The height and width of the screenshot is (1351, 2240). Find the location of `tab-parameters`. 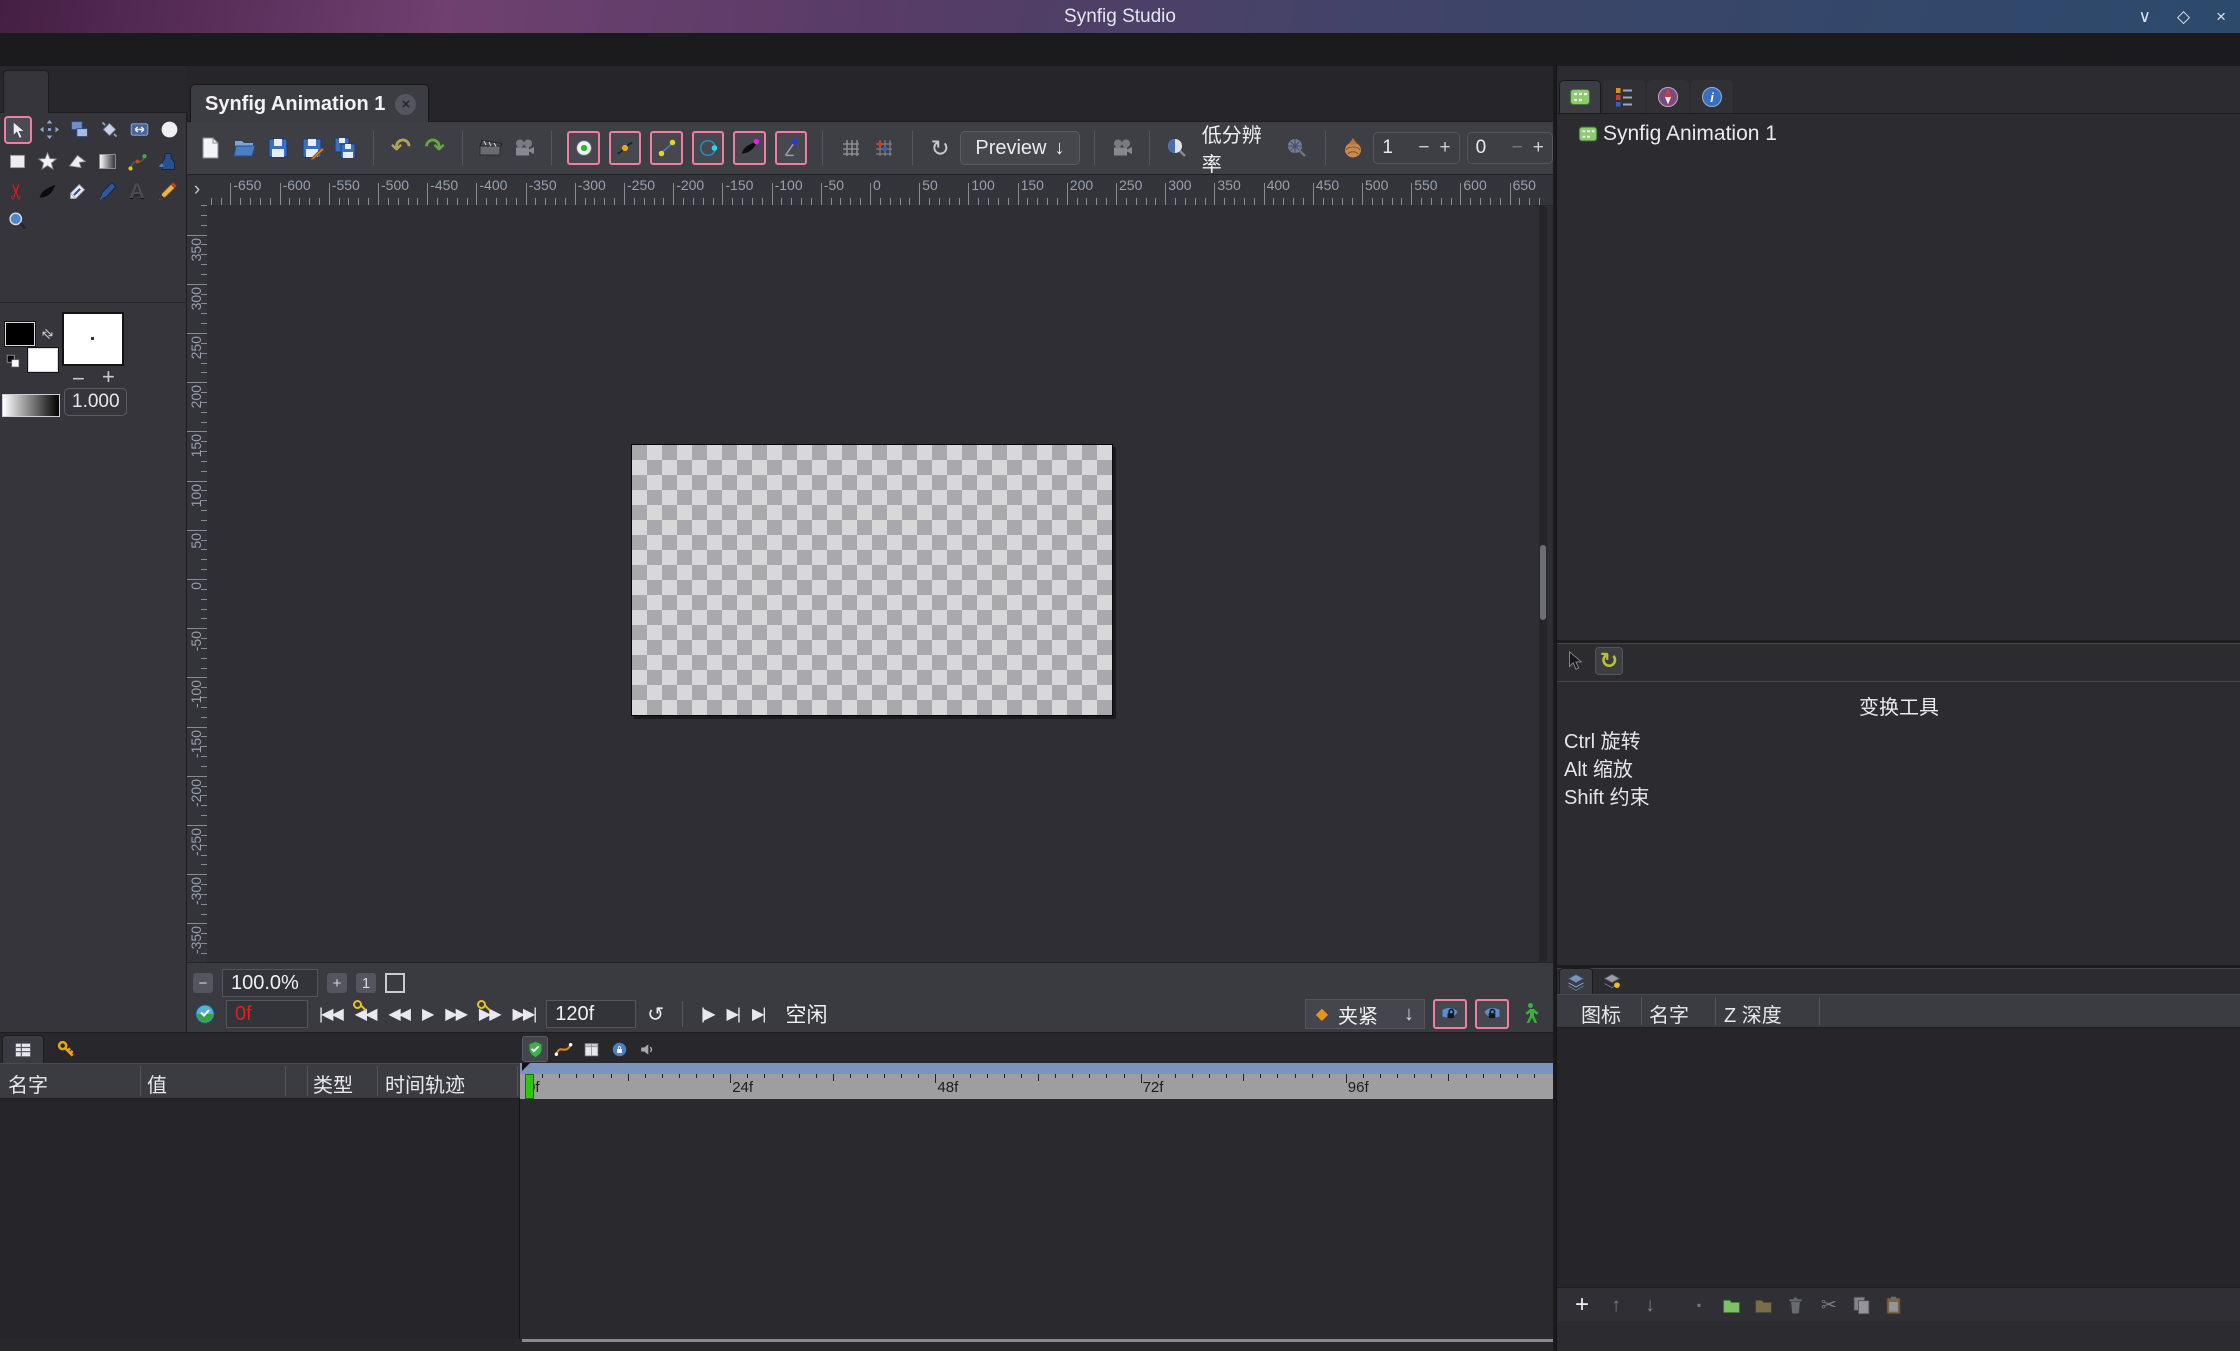

tab-parameters is located at coordinates (23, 1049).